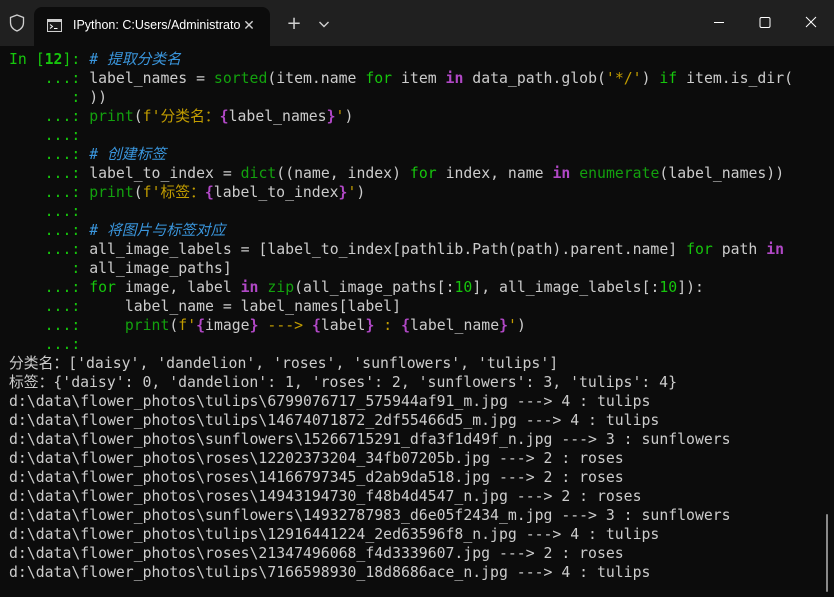  What do you see at coordinates (512, 325) in the screenshot?
I see `code-token: '` at bounding box center [512, 325].